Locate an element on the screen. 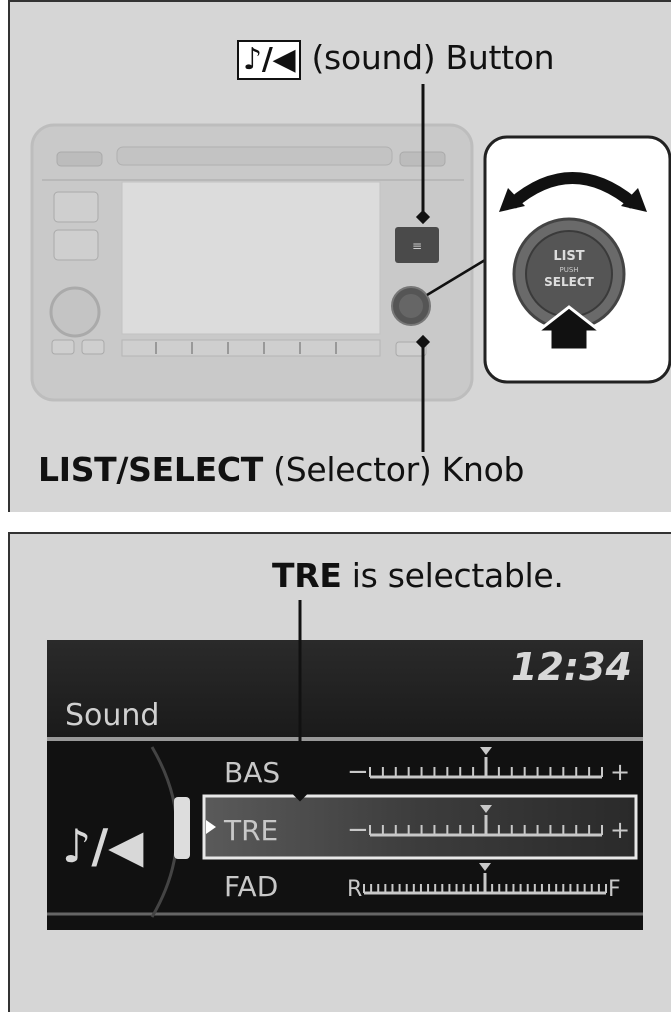 The image size is (671, 1014). bas-minus-label: − is located at coordinates (358, 772).